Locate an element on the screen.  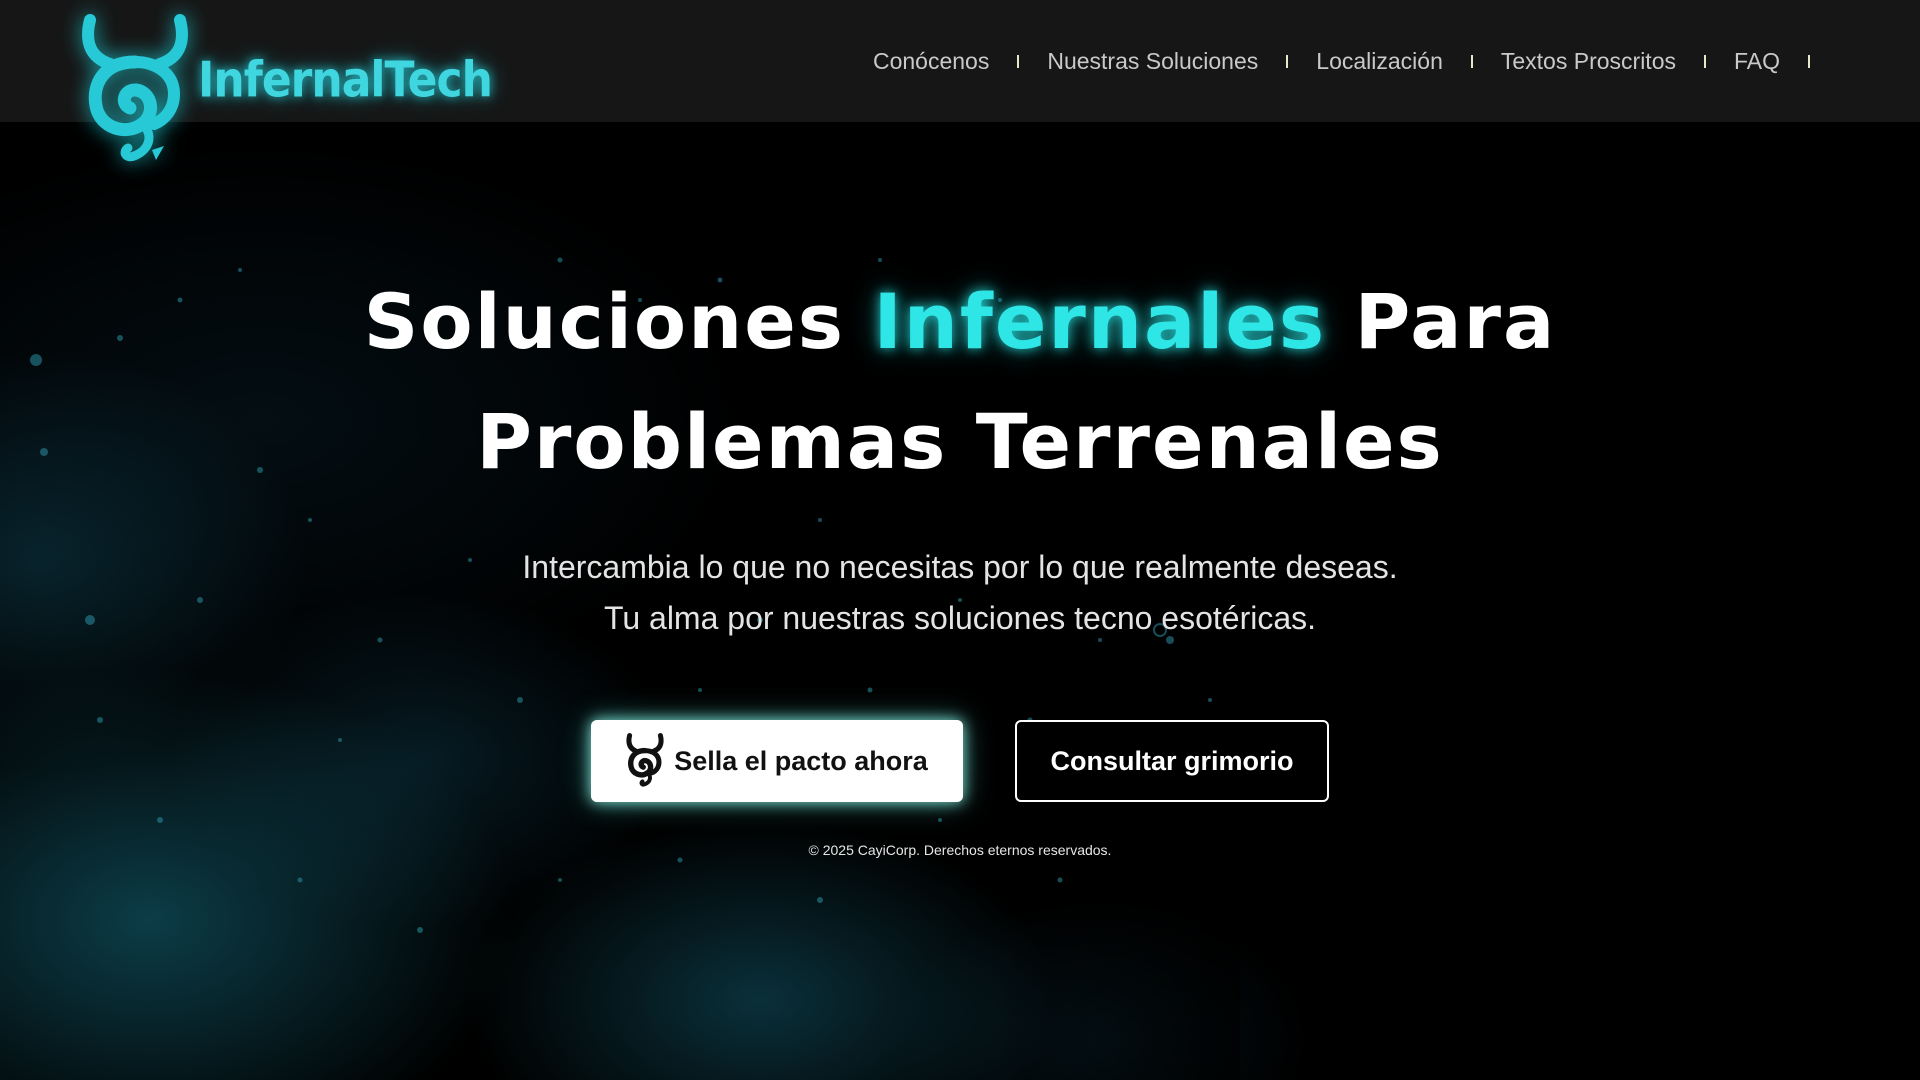
seal-pact-button: Sella el pacto ahora is located at coordinates (777, 761).